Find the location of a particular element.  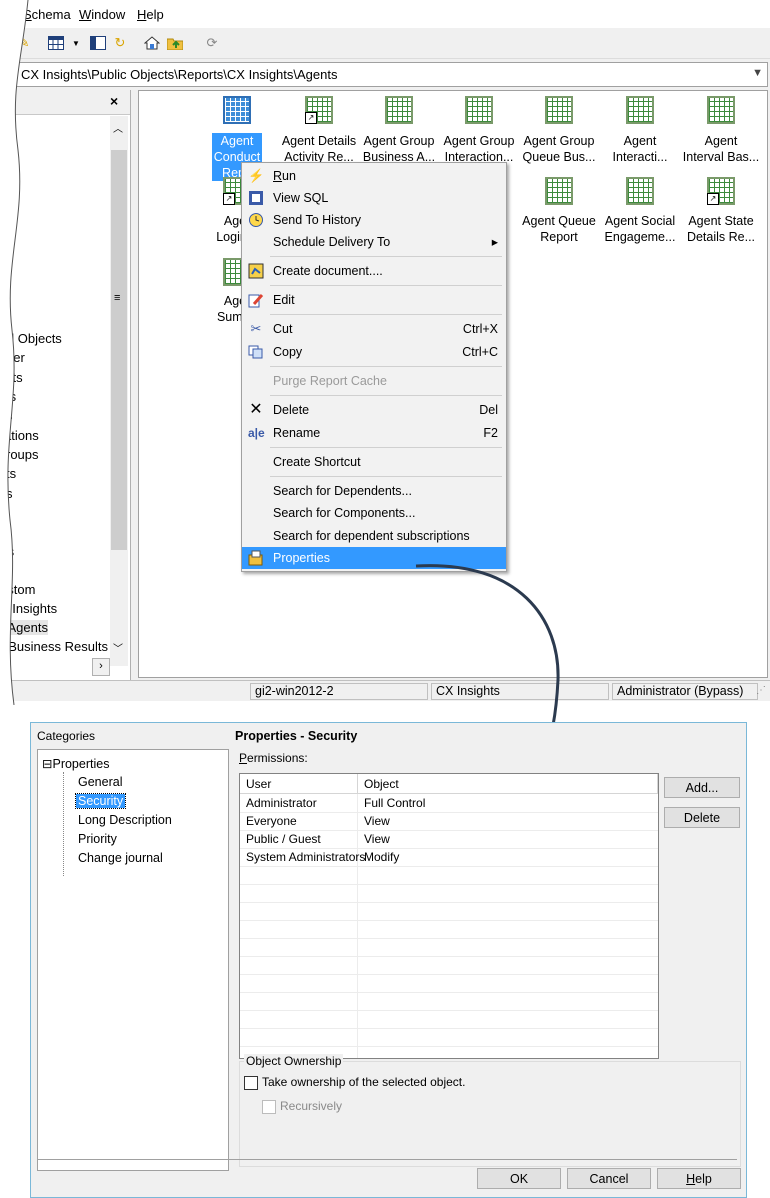

scroll-down-icon: ﹀ is located at coordinates (118, 647).